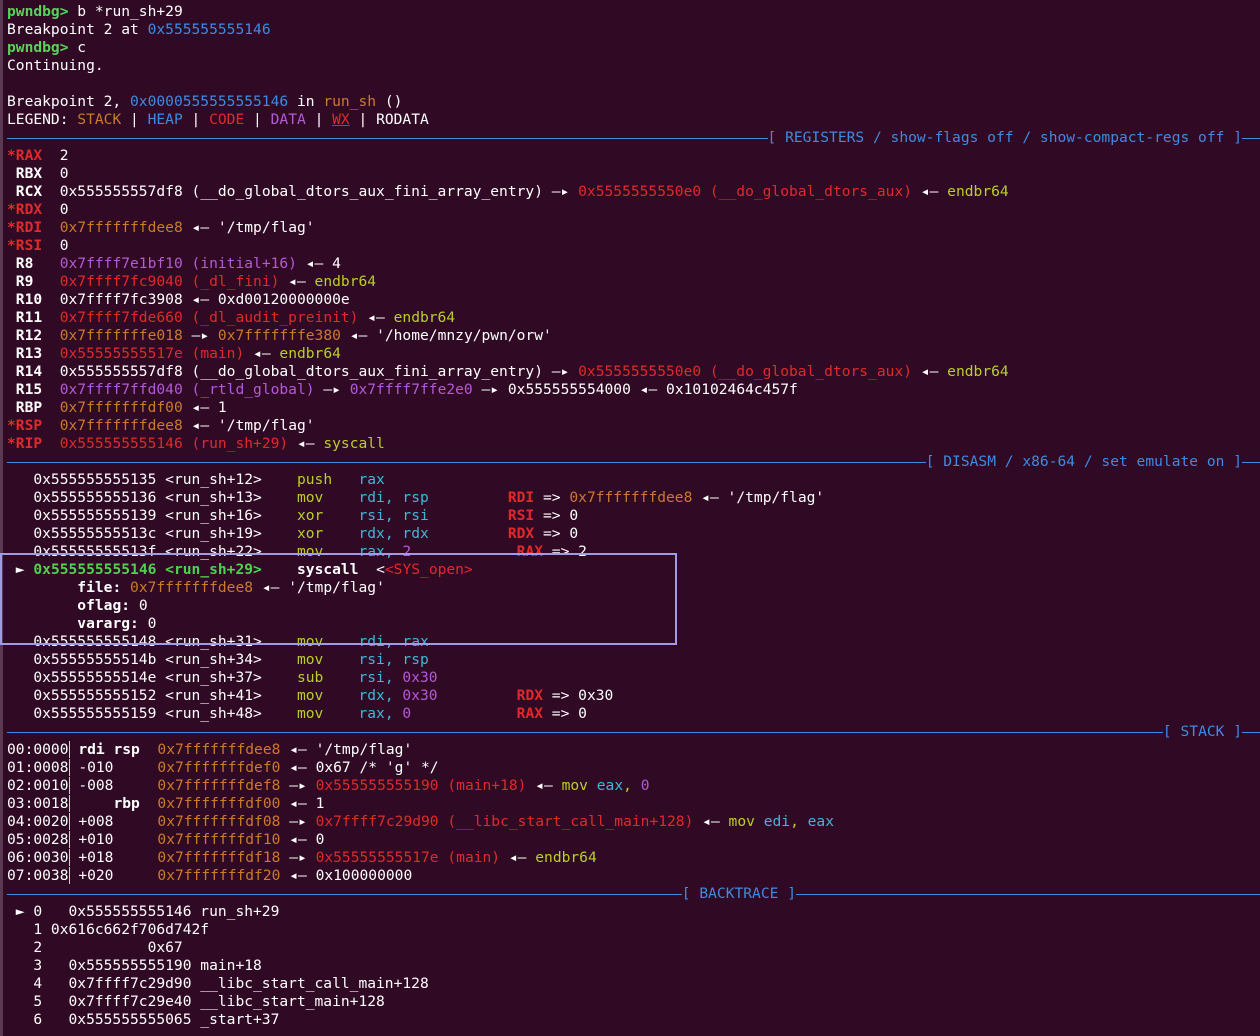 This screenshot has width=1260, height=1036. Describe the element at coordinates (411, 389) in the screenshot. I see `reg-deref: 0x7ffff7ffe2e0` at that location.